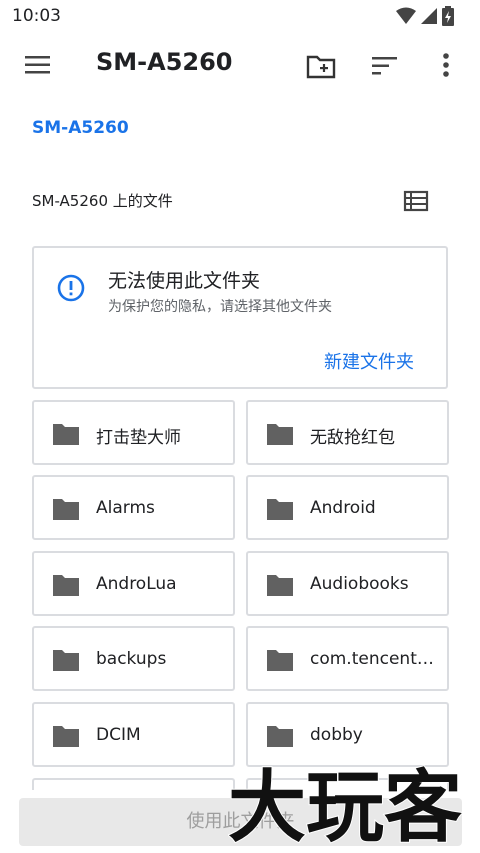  I want to click on new-folder-button, so click(321, 66).